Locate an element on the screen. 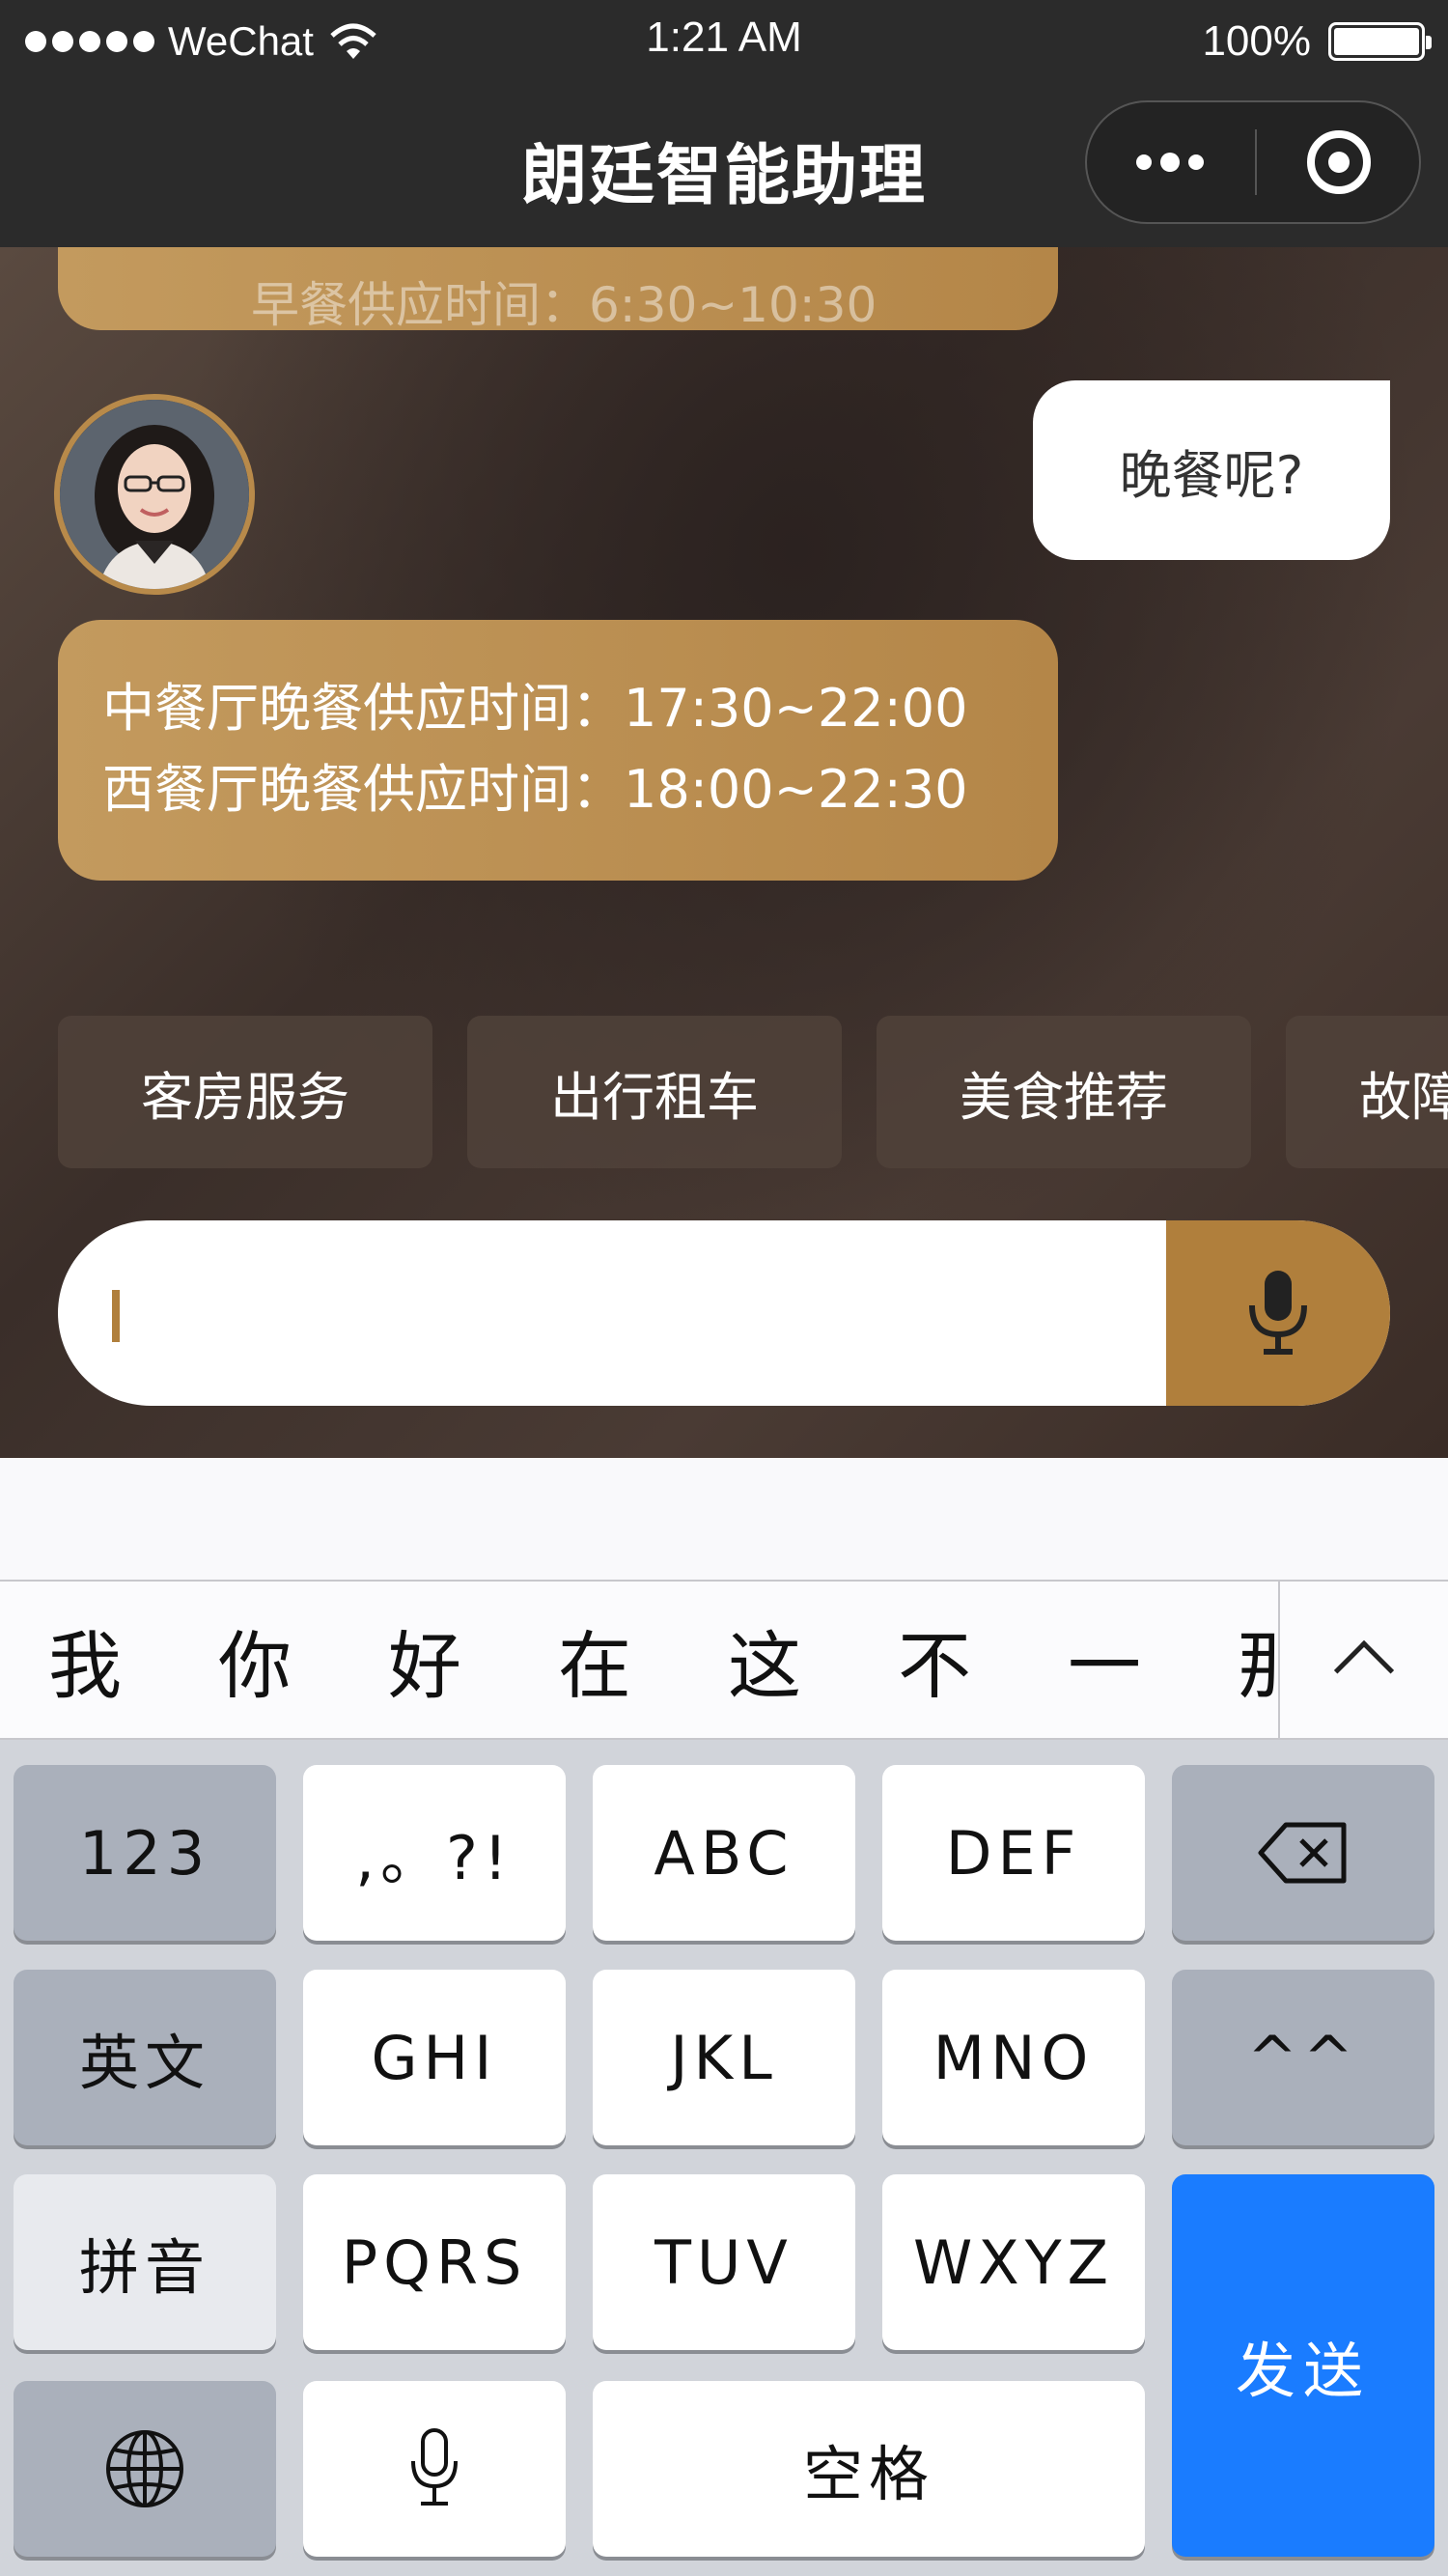 This screenshot has height=2576, width=1448. space-key: 空格 is located at coordinates (869, 2469).